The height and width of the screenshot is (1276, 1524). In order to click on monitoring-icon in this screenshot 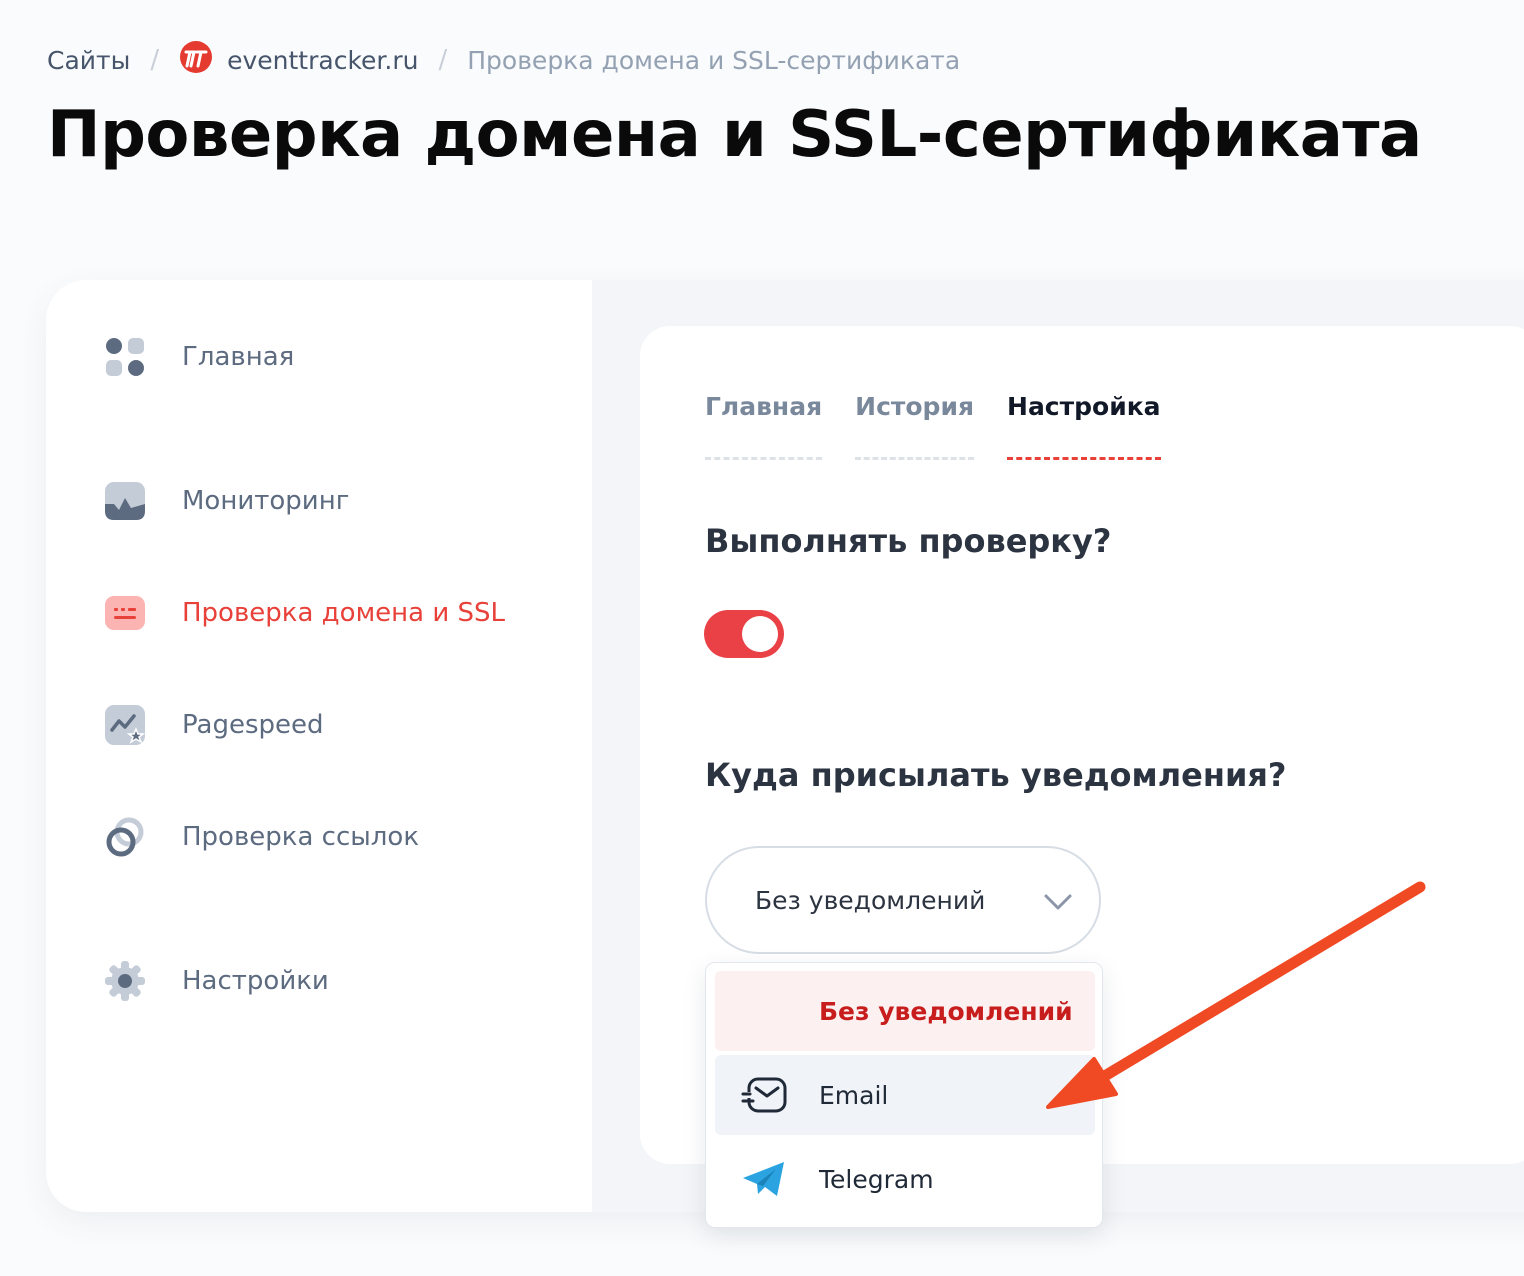, I will do `click(125, 501)`.